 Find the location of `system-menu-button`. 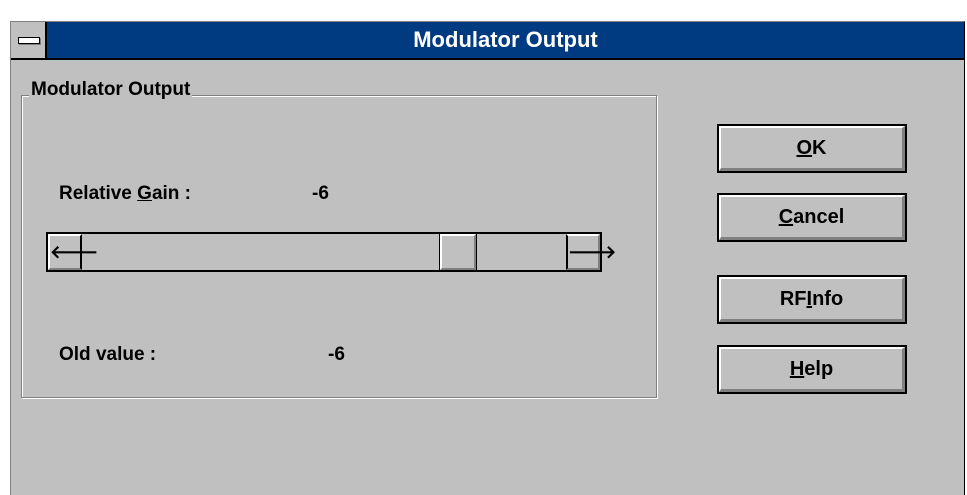

system-menu-button is located at coordinates (29, 40).